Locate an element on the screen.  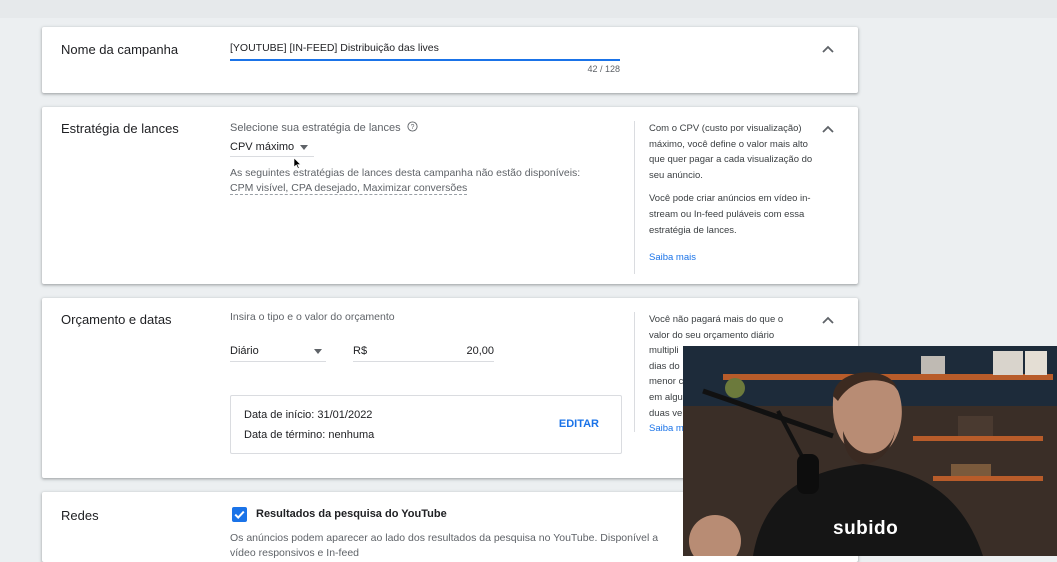
bidding-strategy-dropdown: CPV máximo is located at coordinates (272, 147).